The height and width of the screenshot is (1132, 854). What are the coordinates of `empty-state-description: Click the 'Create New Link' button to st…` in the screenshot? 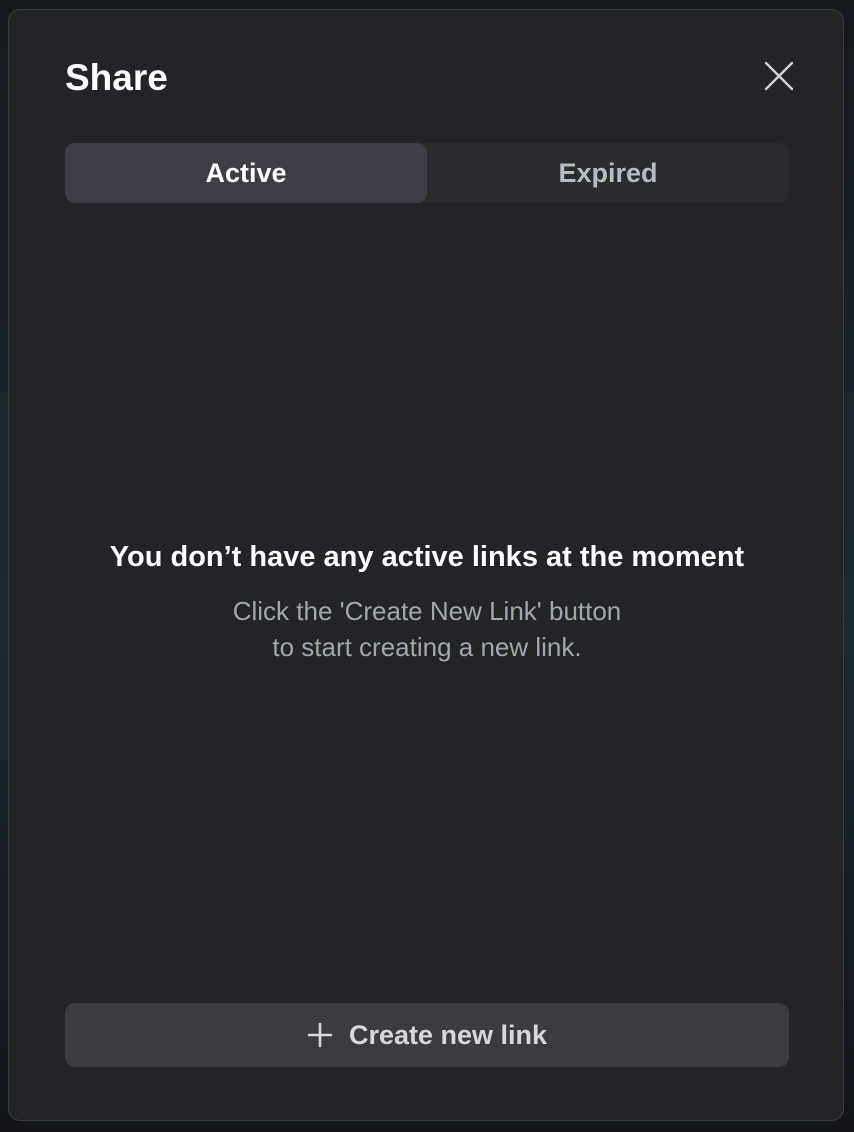 It's located at (427, 629).